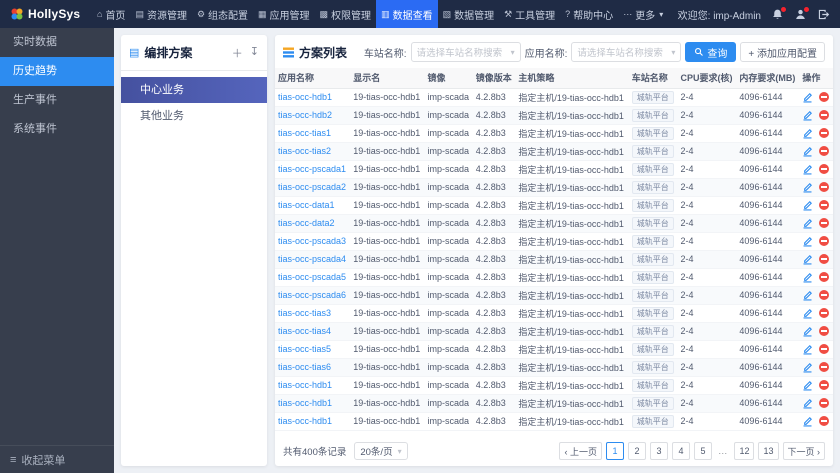 The width and height of the screenshot is (840, 473). I want to click on app-name-cell: tias-occ-tias5, so click(313, 349).